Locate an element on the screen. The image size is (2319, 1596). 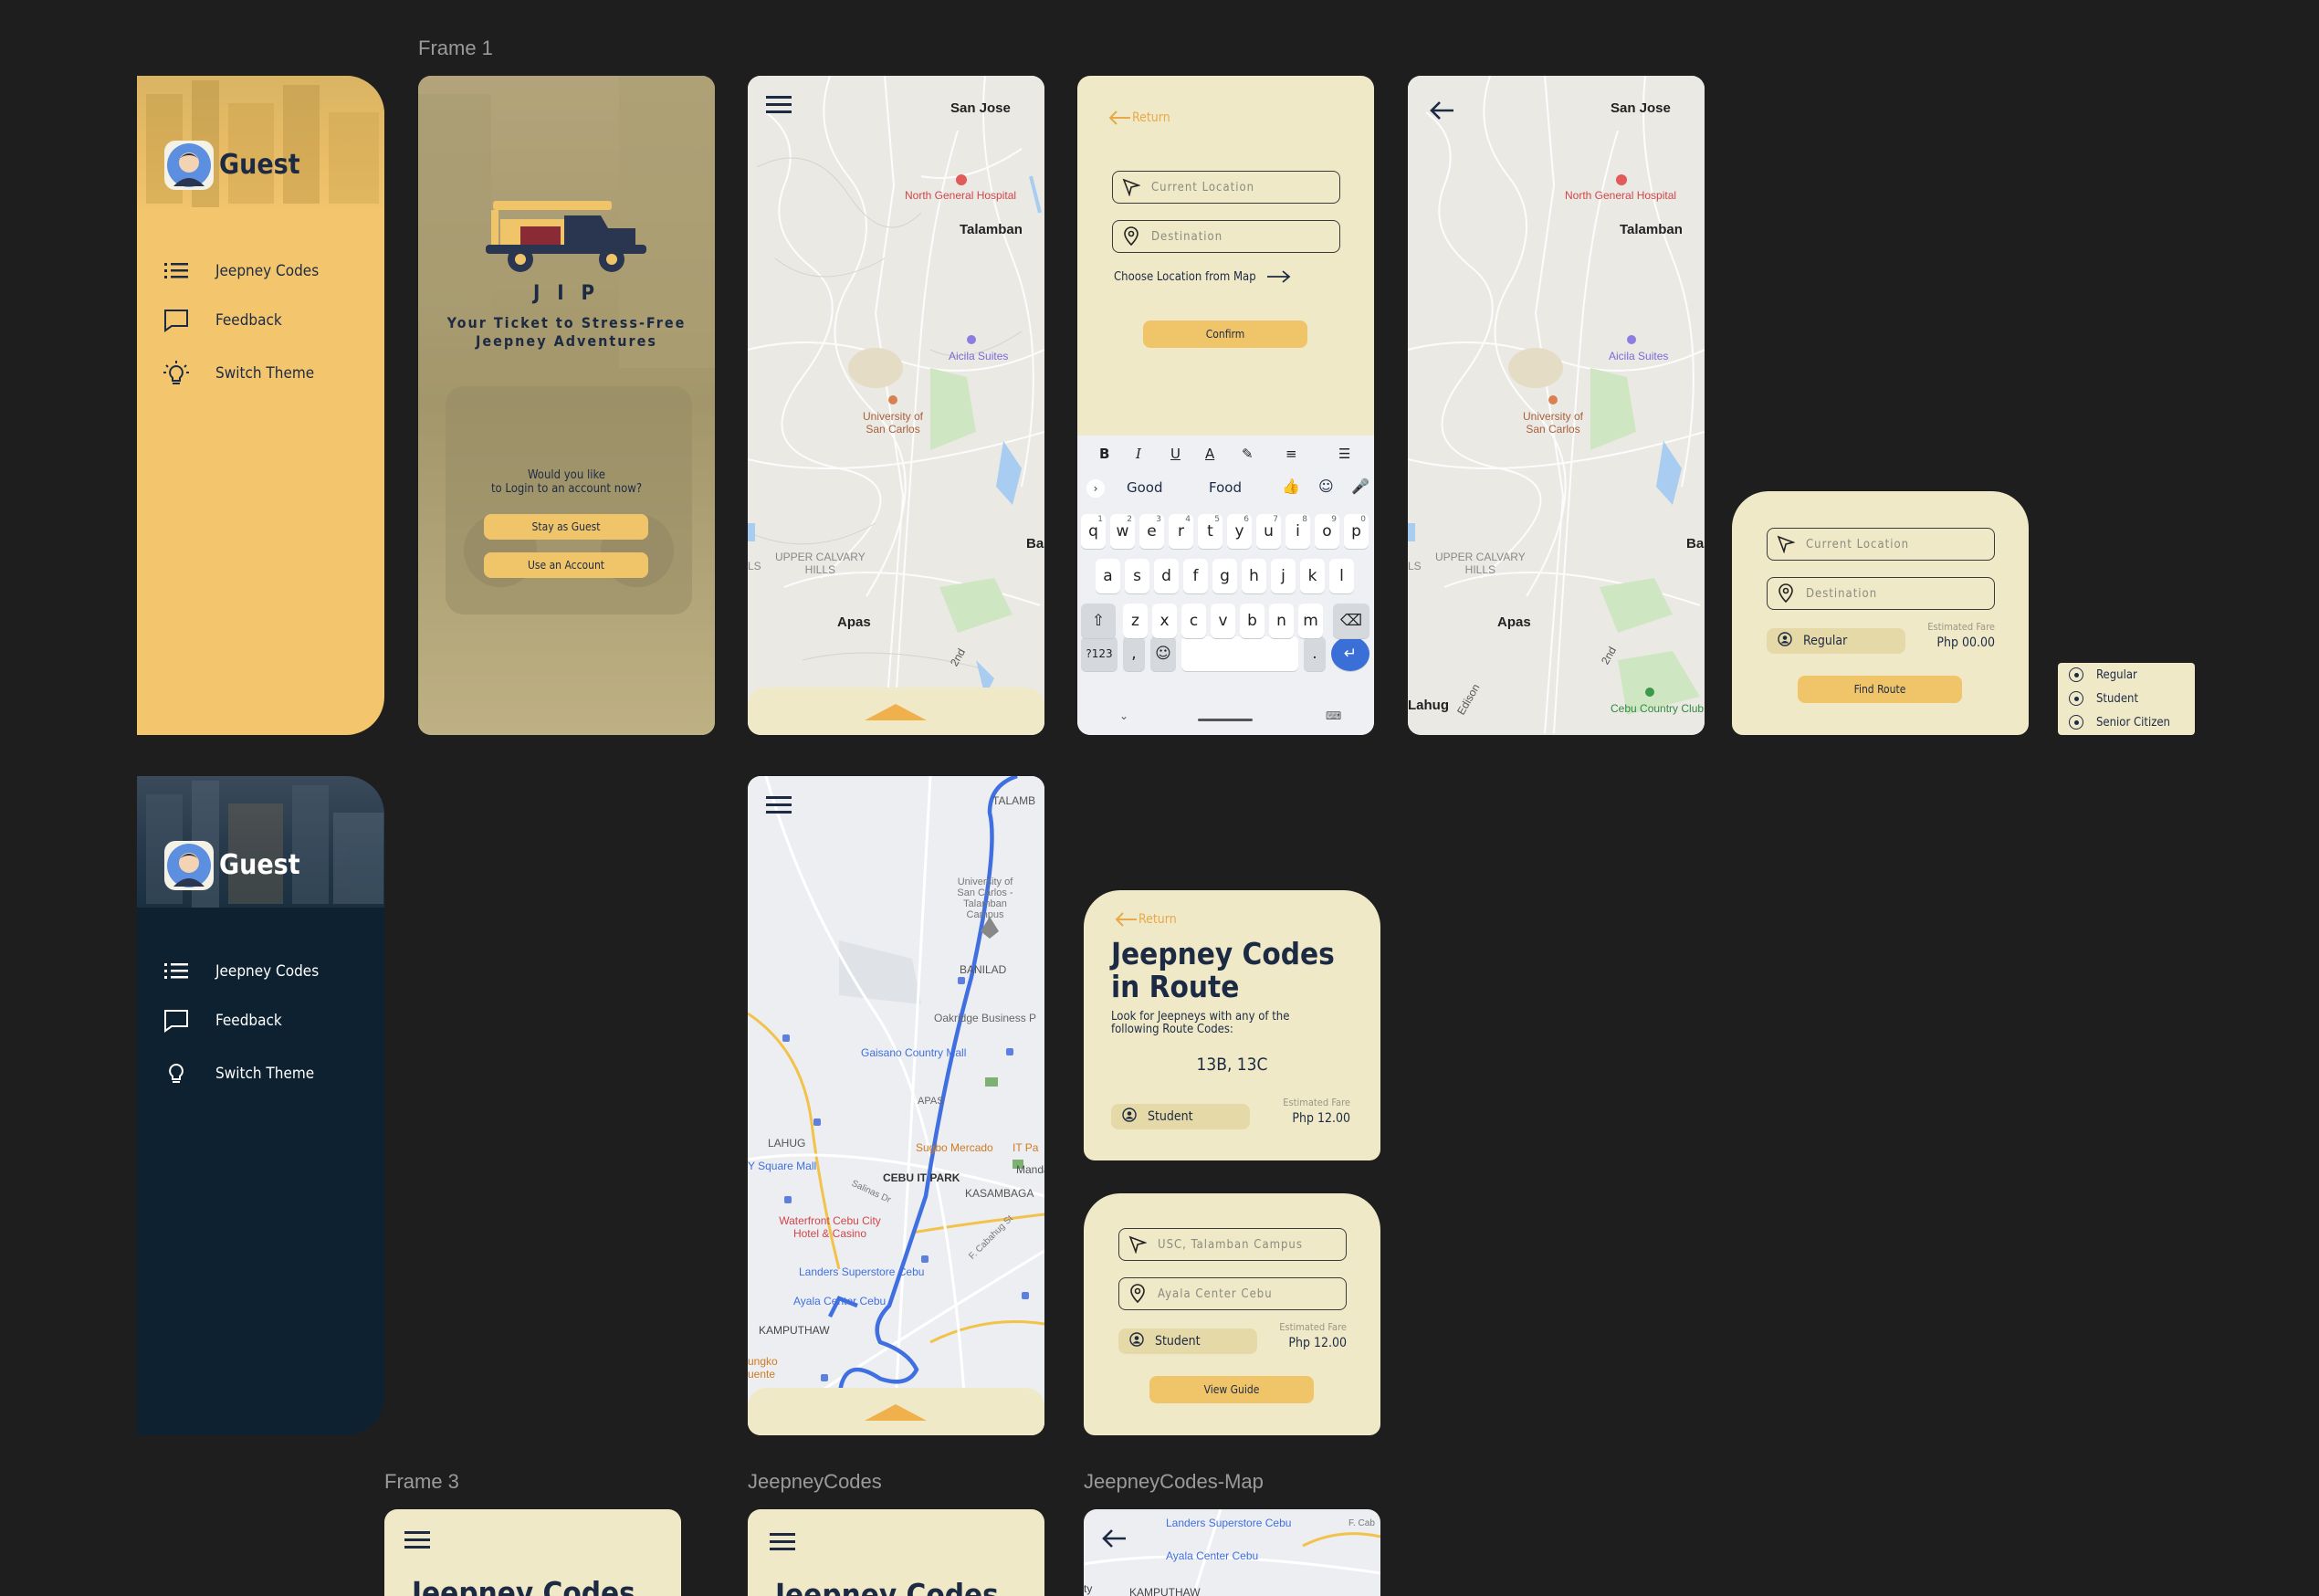
find-route-button: Find Route is located at coordinates (1880, 689).